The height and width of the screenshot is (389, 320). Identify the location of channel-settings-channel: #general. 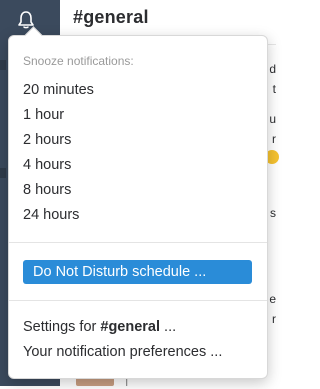
(130, 327).